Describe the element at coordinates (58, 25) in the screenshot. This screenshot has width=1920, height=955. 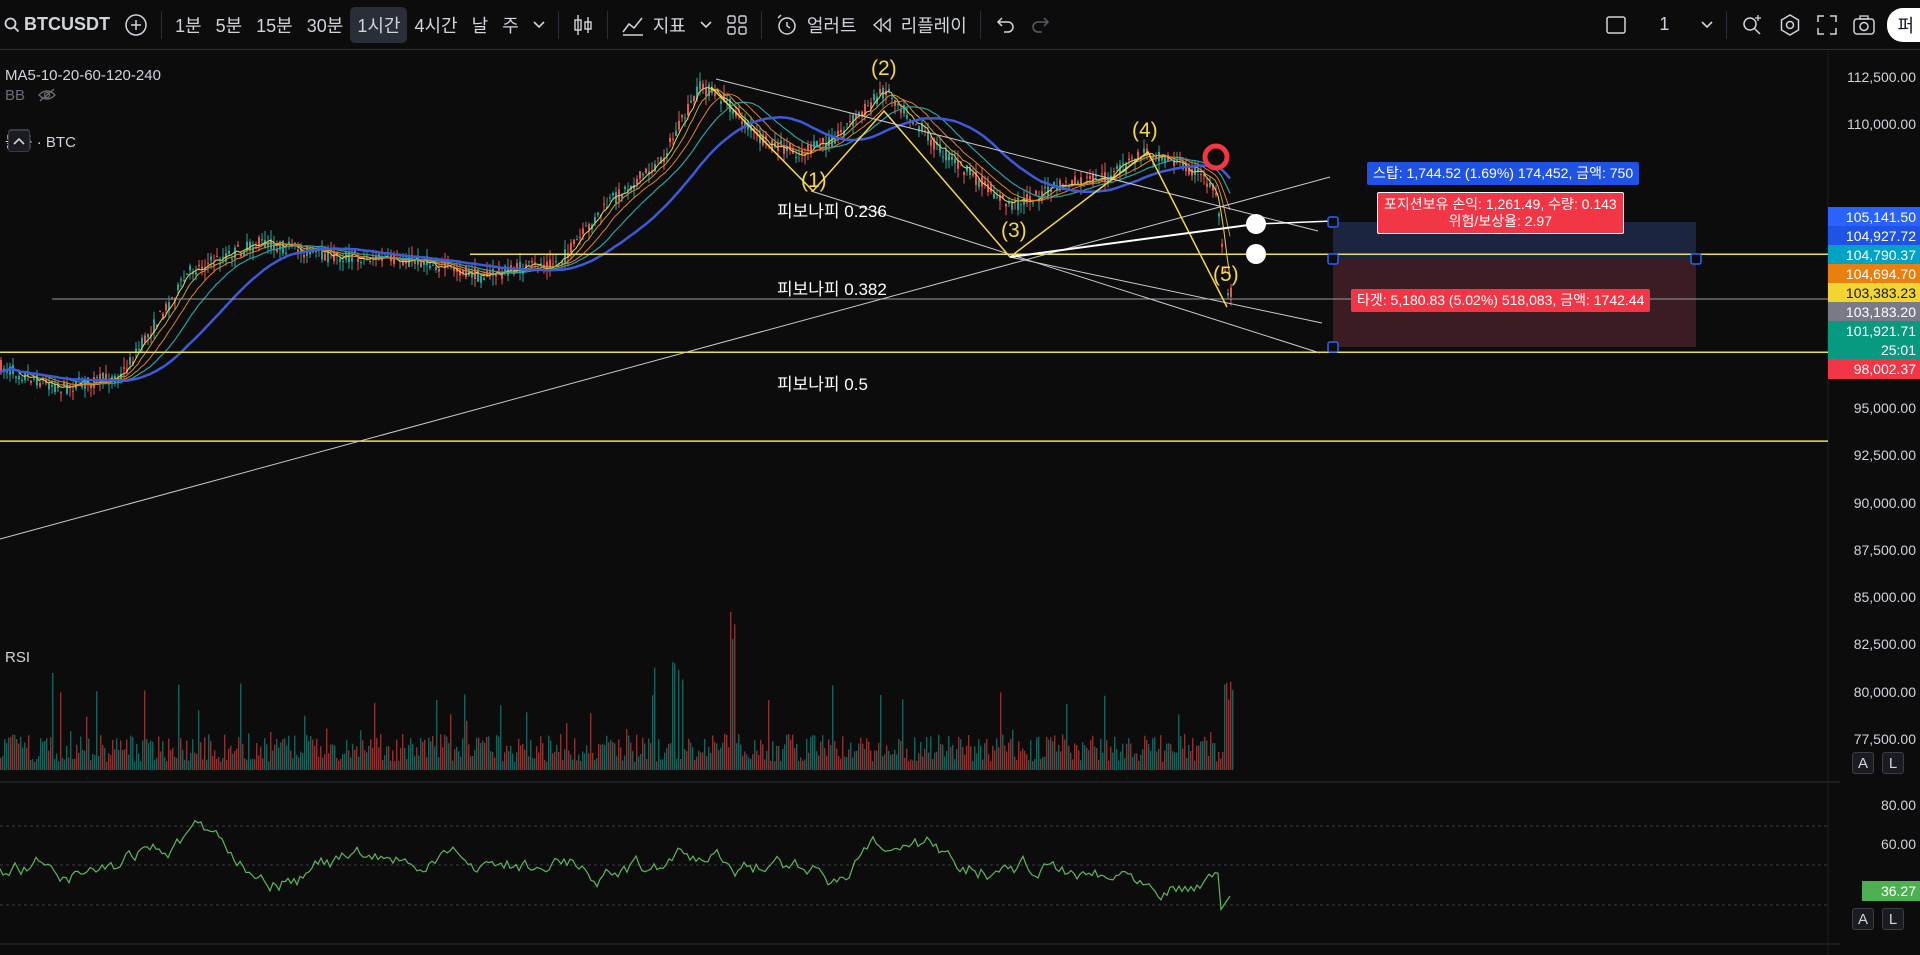
I see `symbol-search-button: BTCUSDT` at that location.